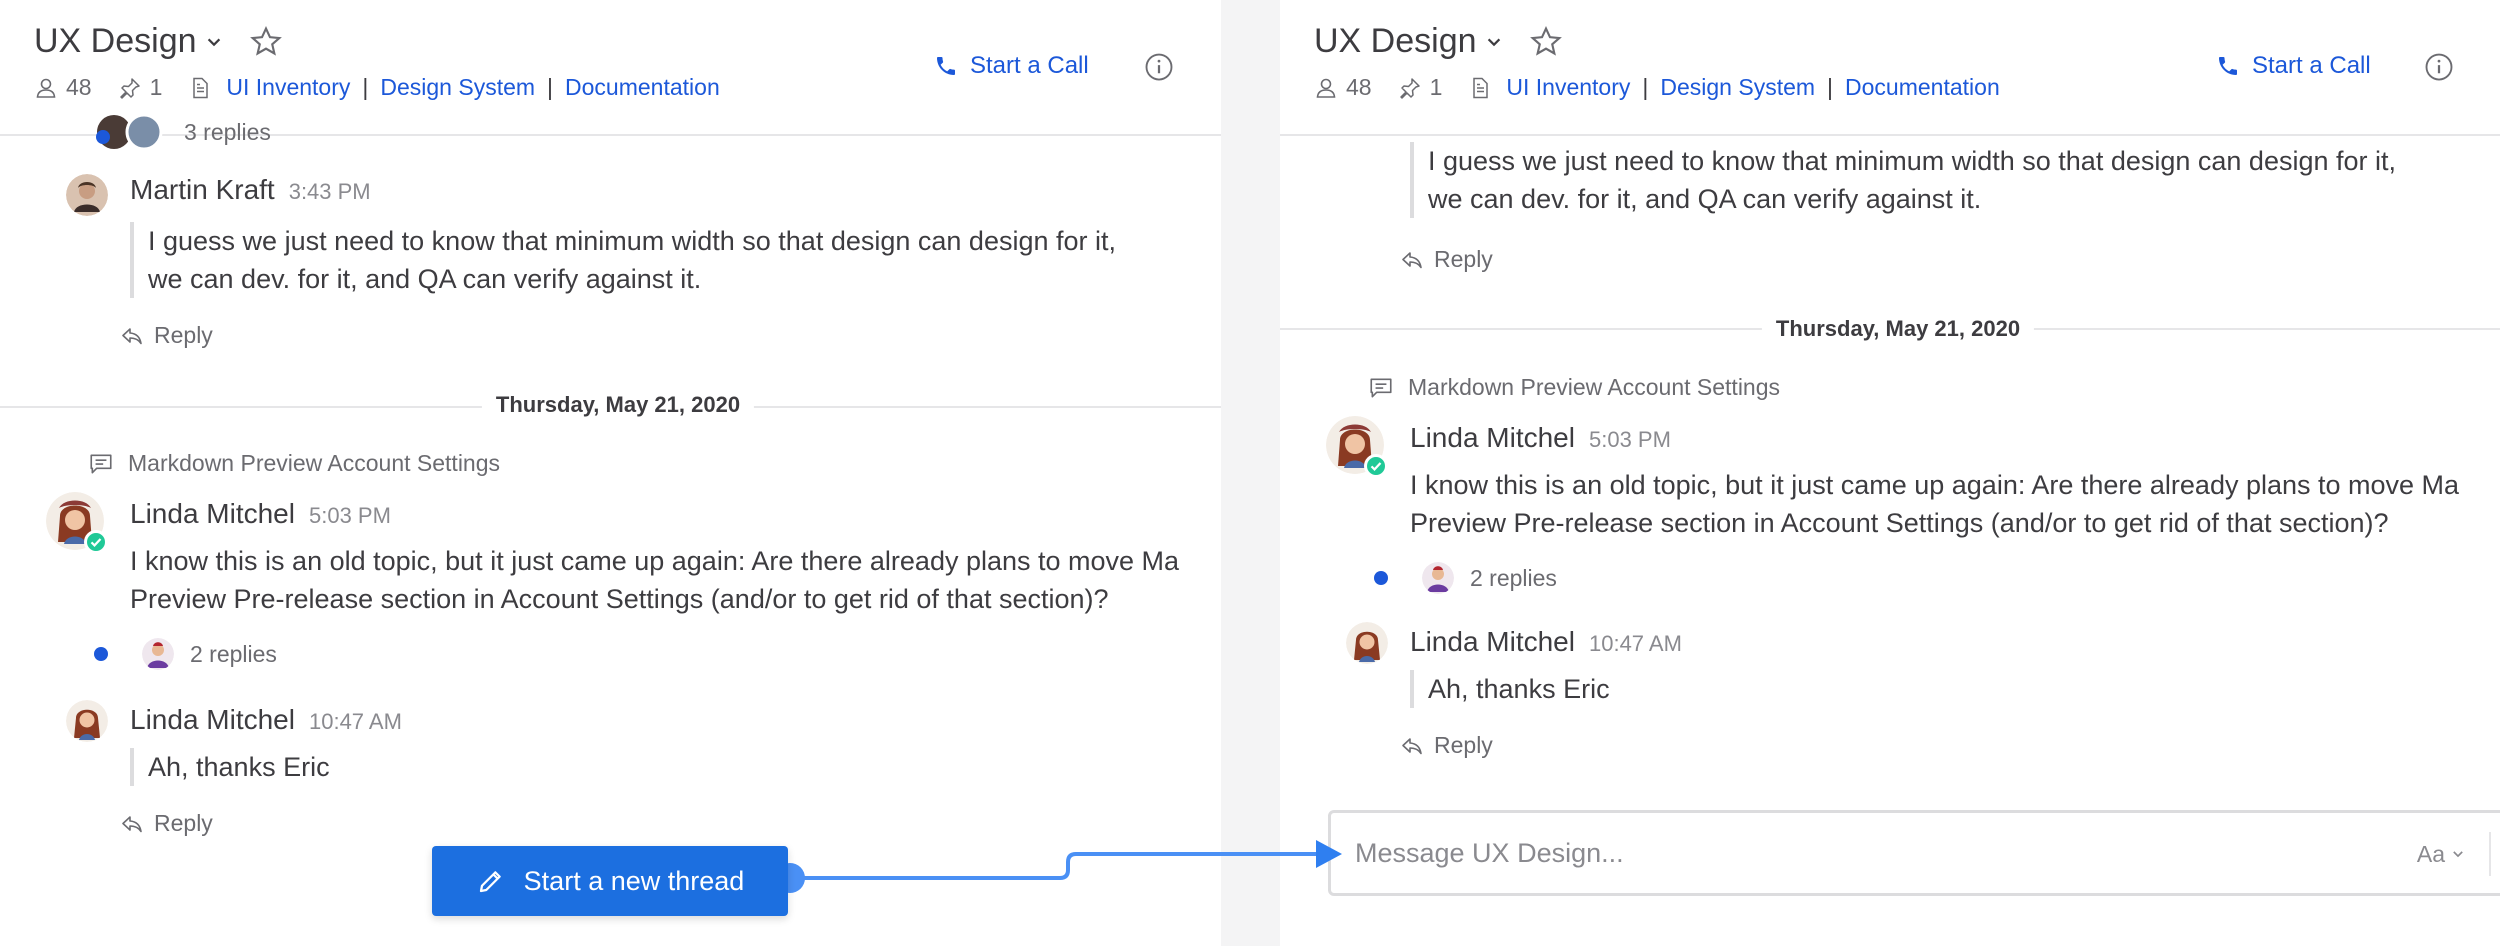 Image resolution: width=2500 pixels, height=946 pixels. I want to click on timestamp: 3:43 PM, so click(329, 191).